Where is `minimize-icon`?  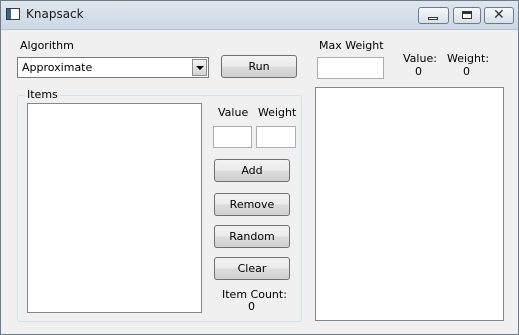
minimize-icon is located at coordinates (433, 18).